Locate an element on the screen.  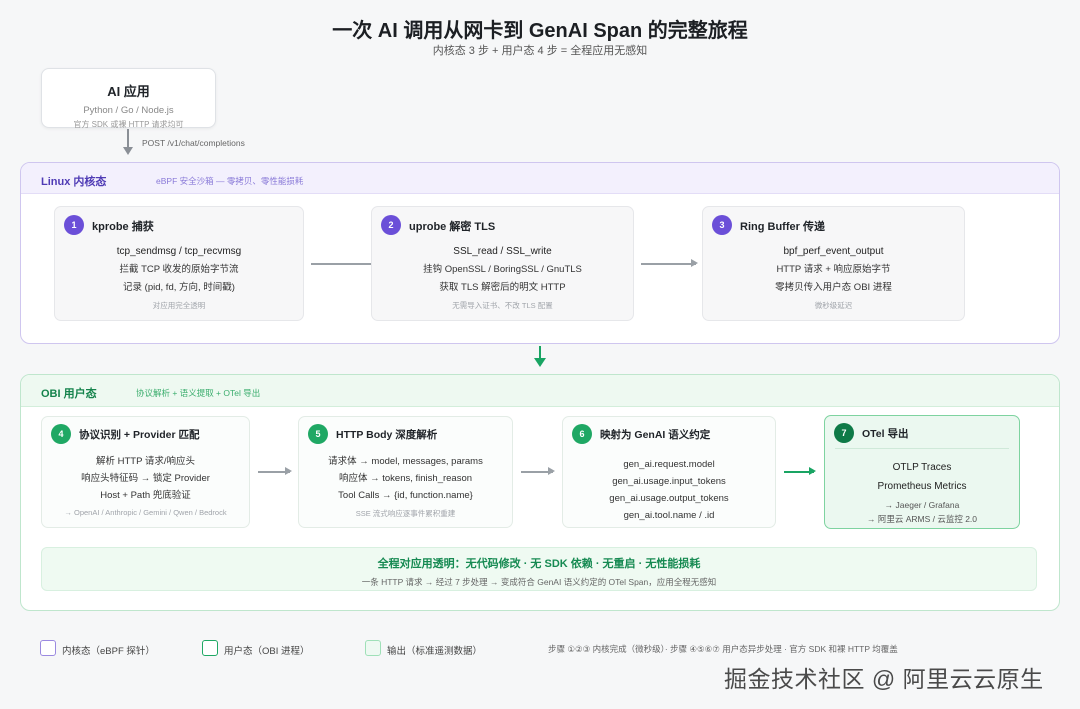
step-2-foot: 无需导入证书、不改 TLS 配置 is located at coordinates (502, 305).